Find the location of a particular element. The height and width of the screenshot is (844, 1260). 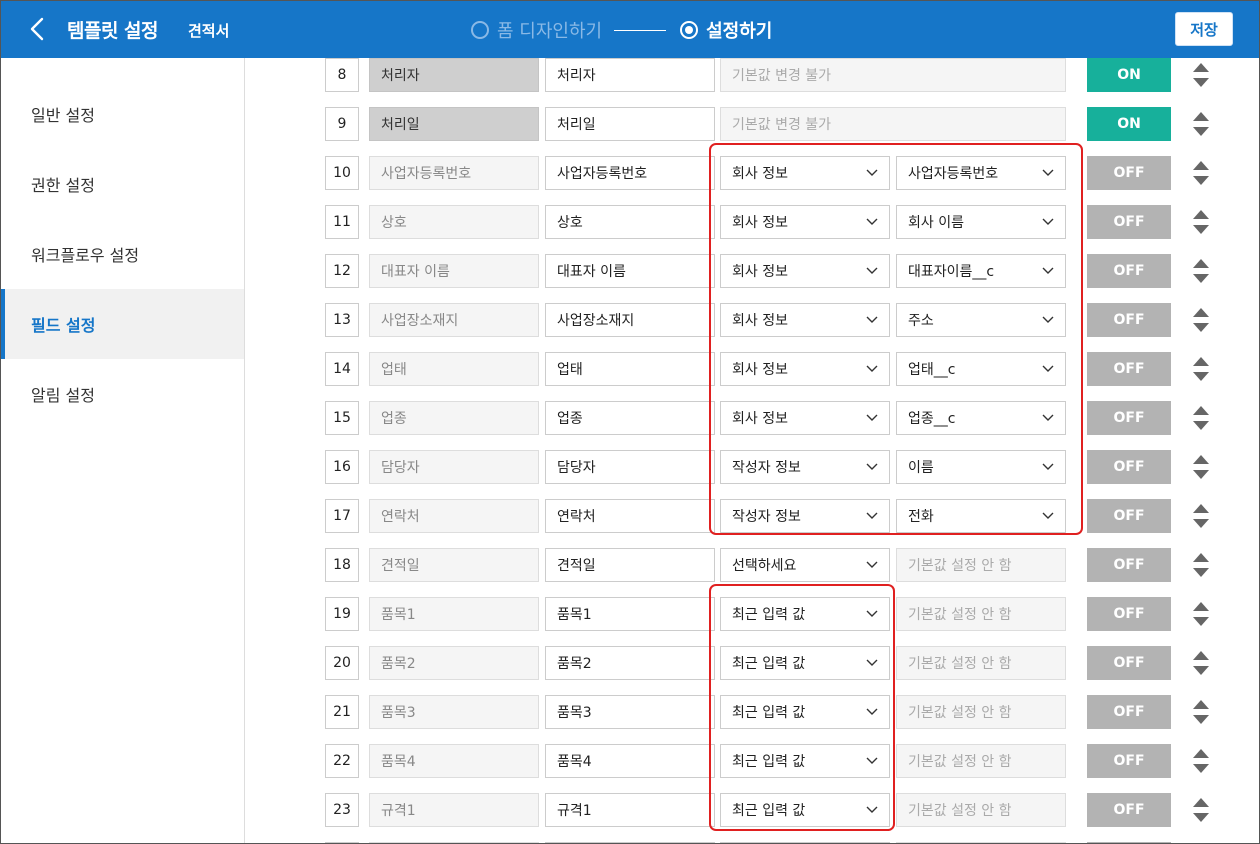

sidebar-item-workflow: 워크플로우 설정 is located at coordinates (122, 254).